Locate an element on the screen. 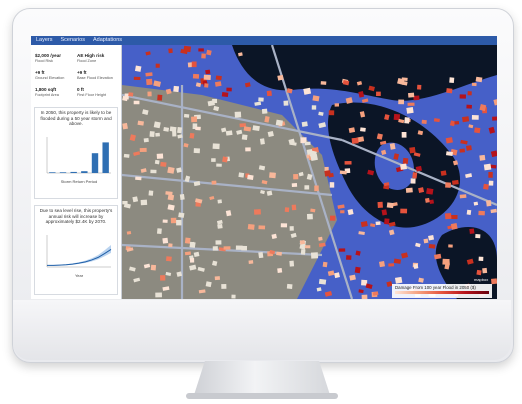  stat-base-flood-elevation: +9 ft Base Flood Elevation is located at coordinates (98, 78).